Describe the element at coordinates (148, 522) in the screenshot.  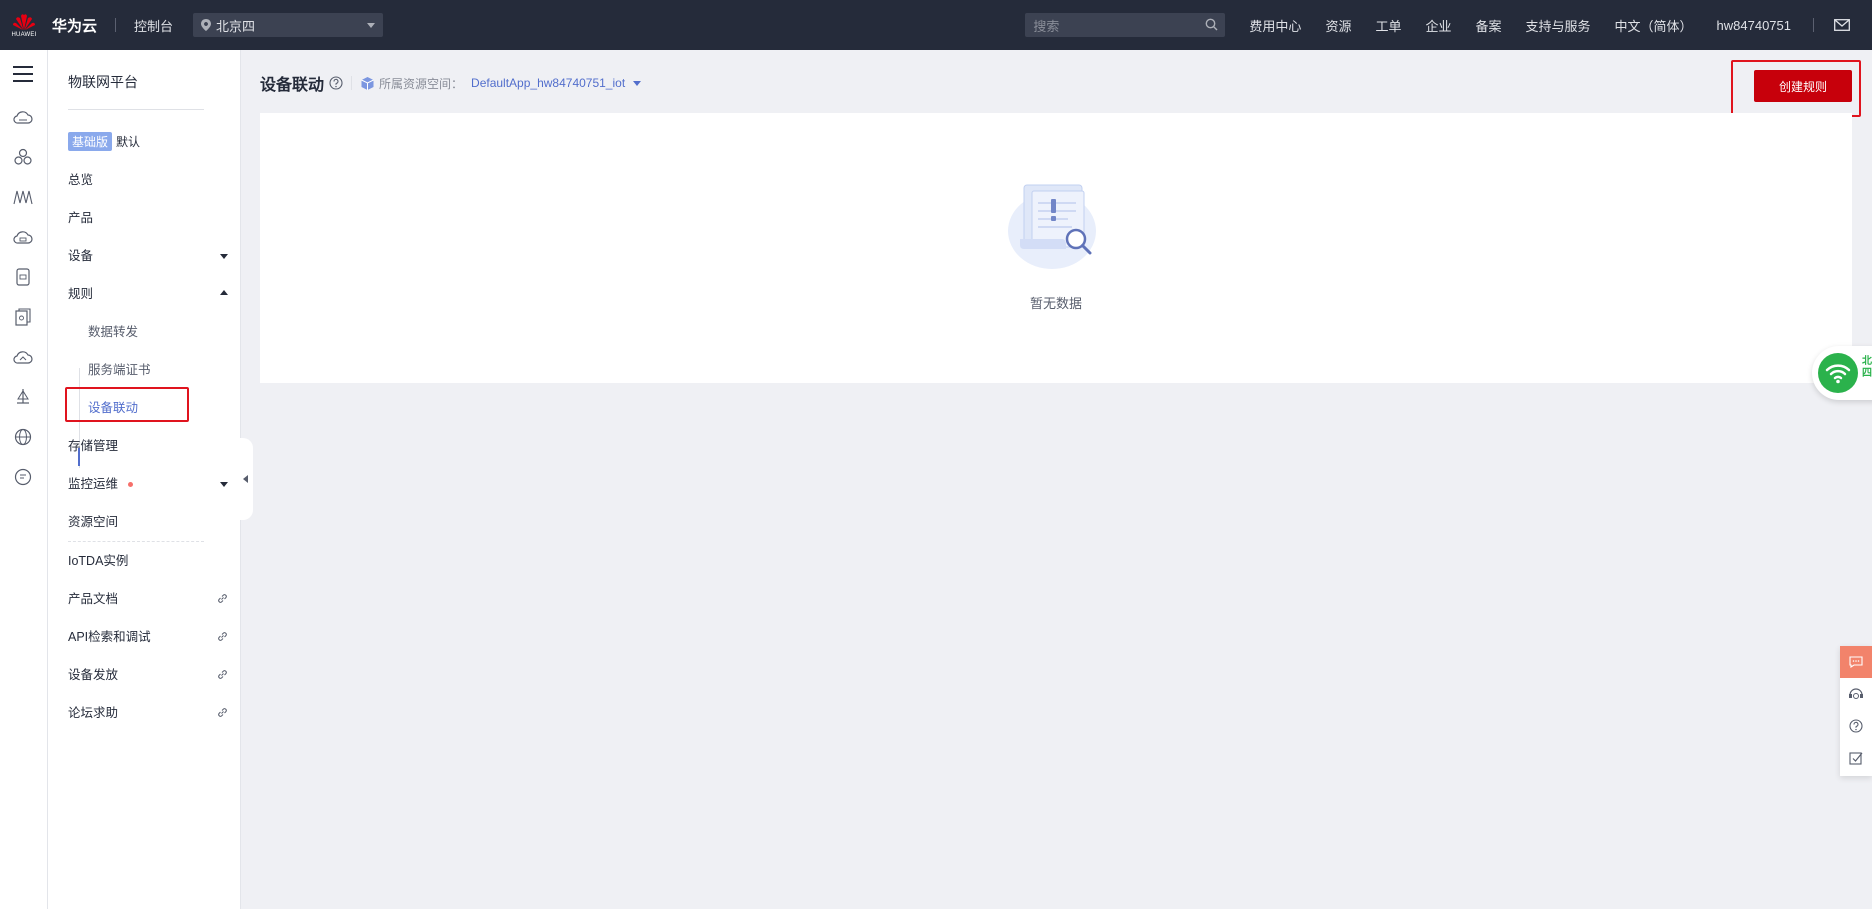
I see `sidebar-item-resource-space: 资源空间` at that location.